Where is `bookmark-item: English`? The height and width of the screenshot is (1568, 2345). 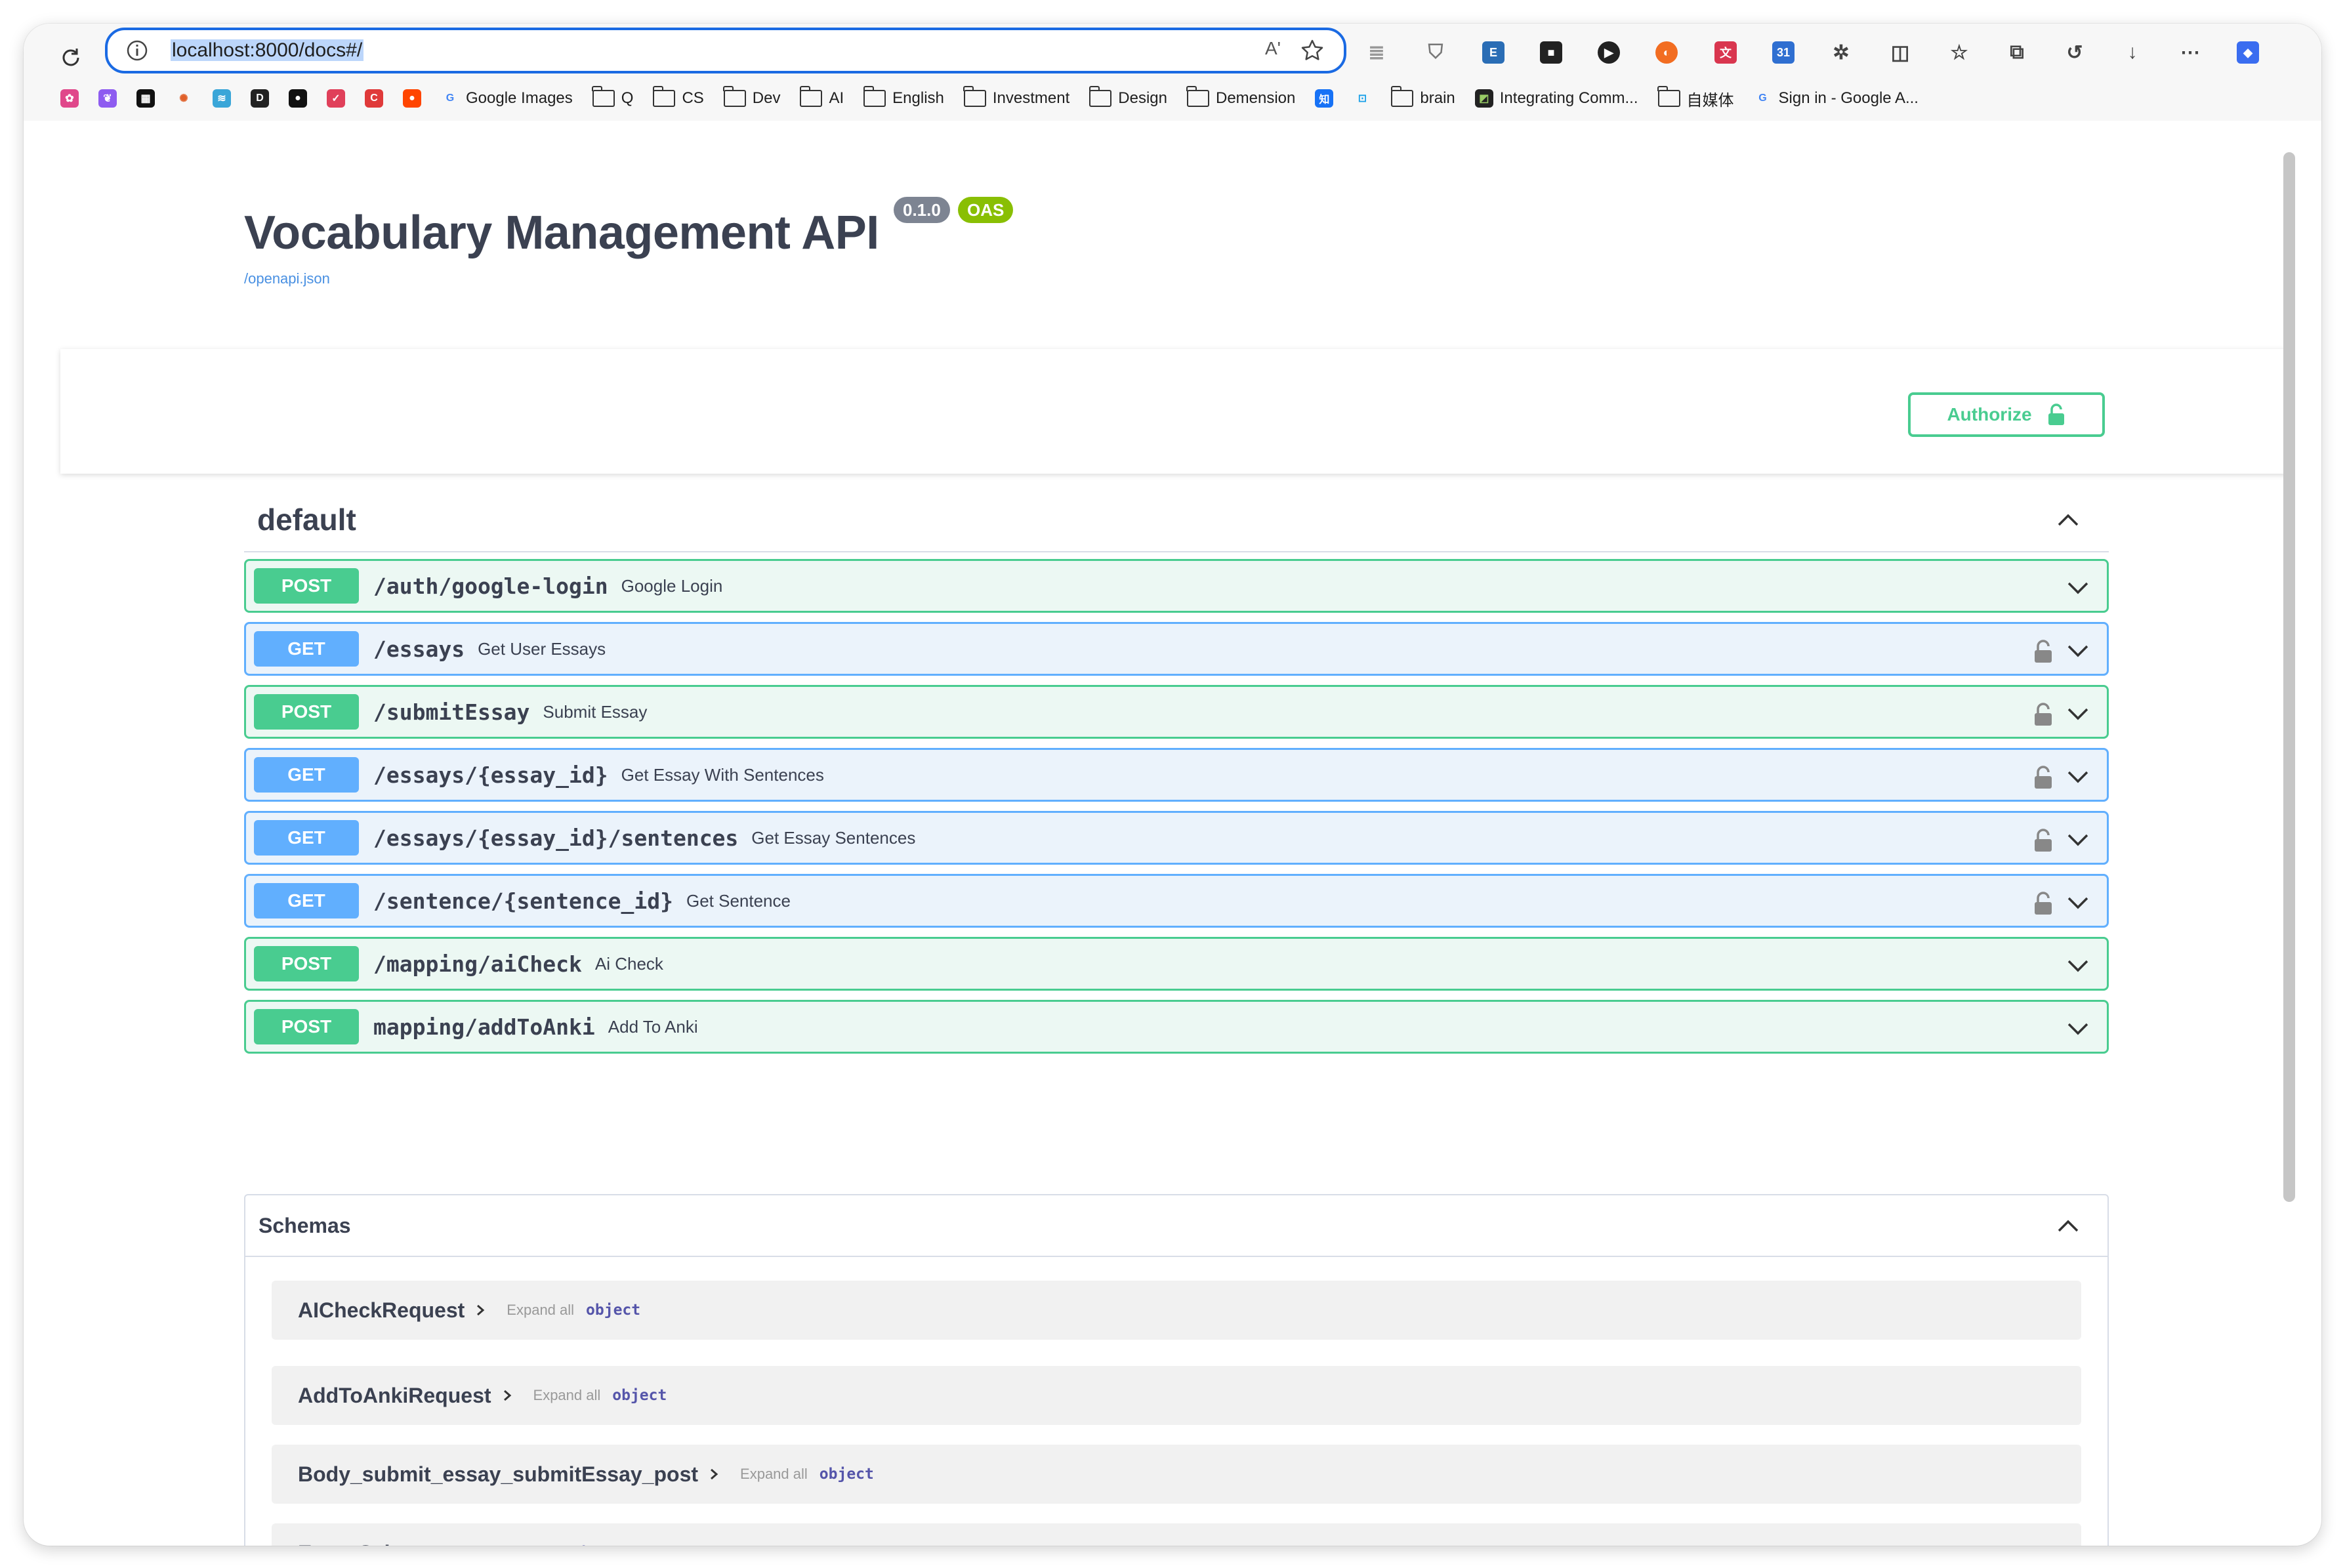
bookmark-item: English is located at coordinates (903, 97).